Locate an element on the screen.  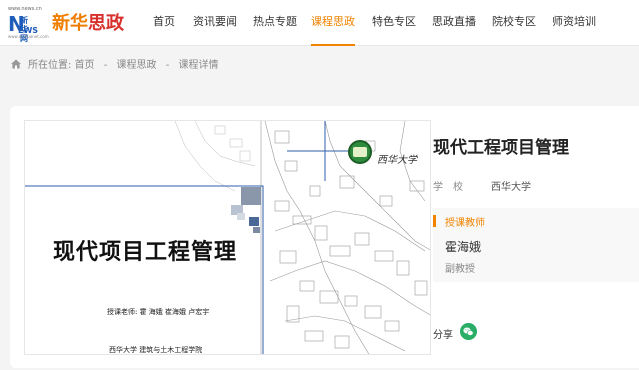
school-value: 西华大学 is located at coordinates (511, 185).